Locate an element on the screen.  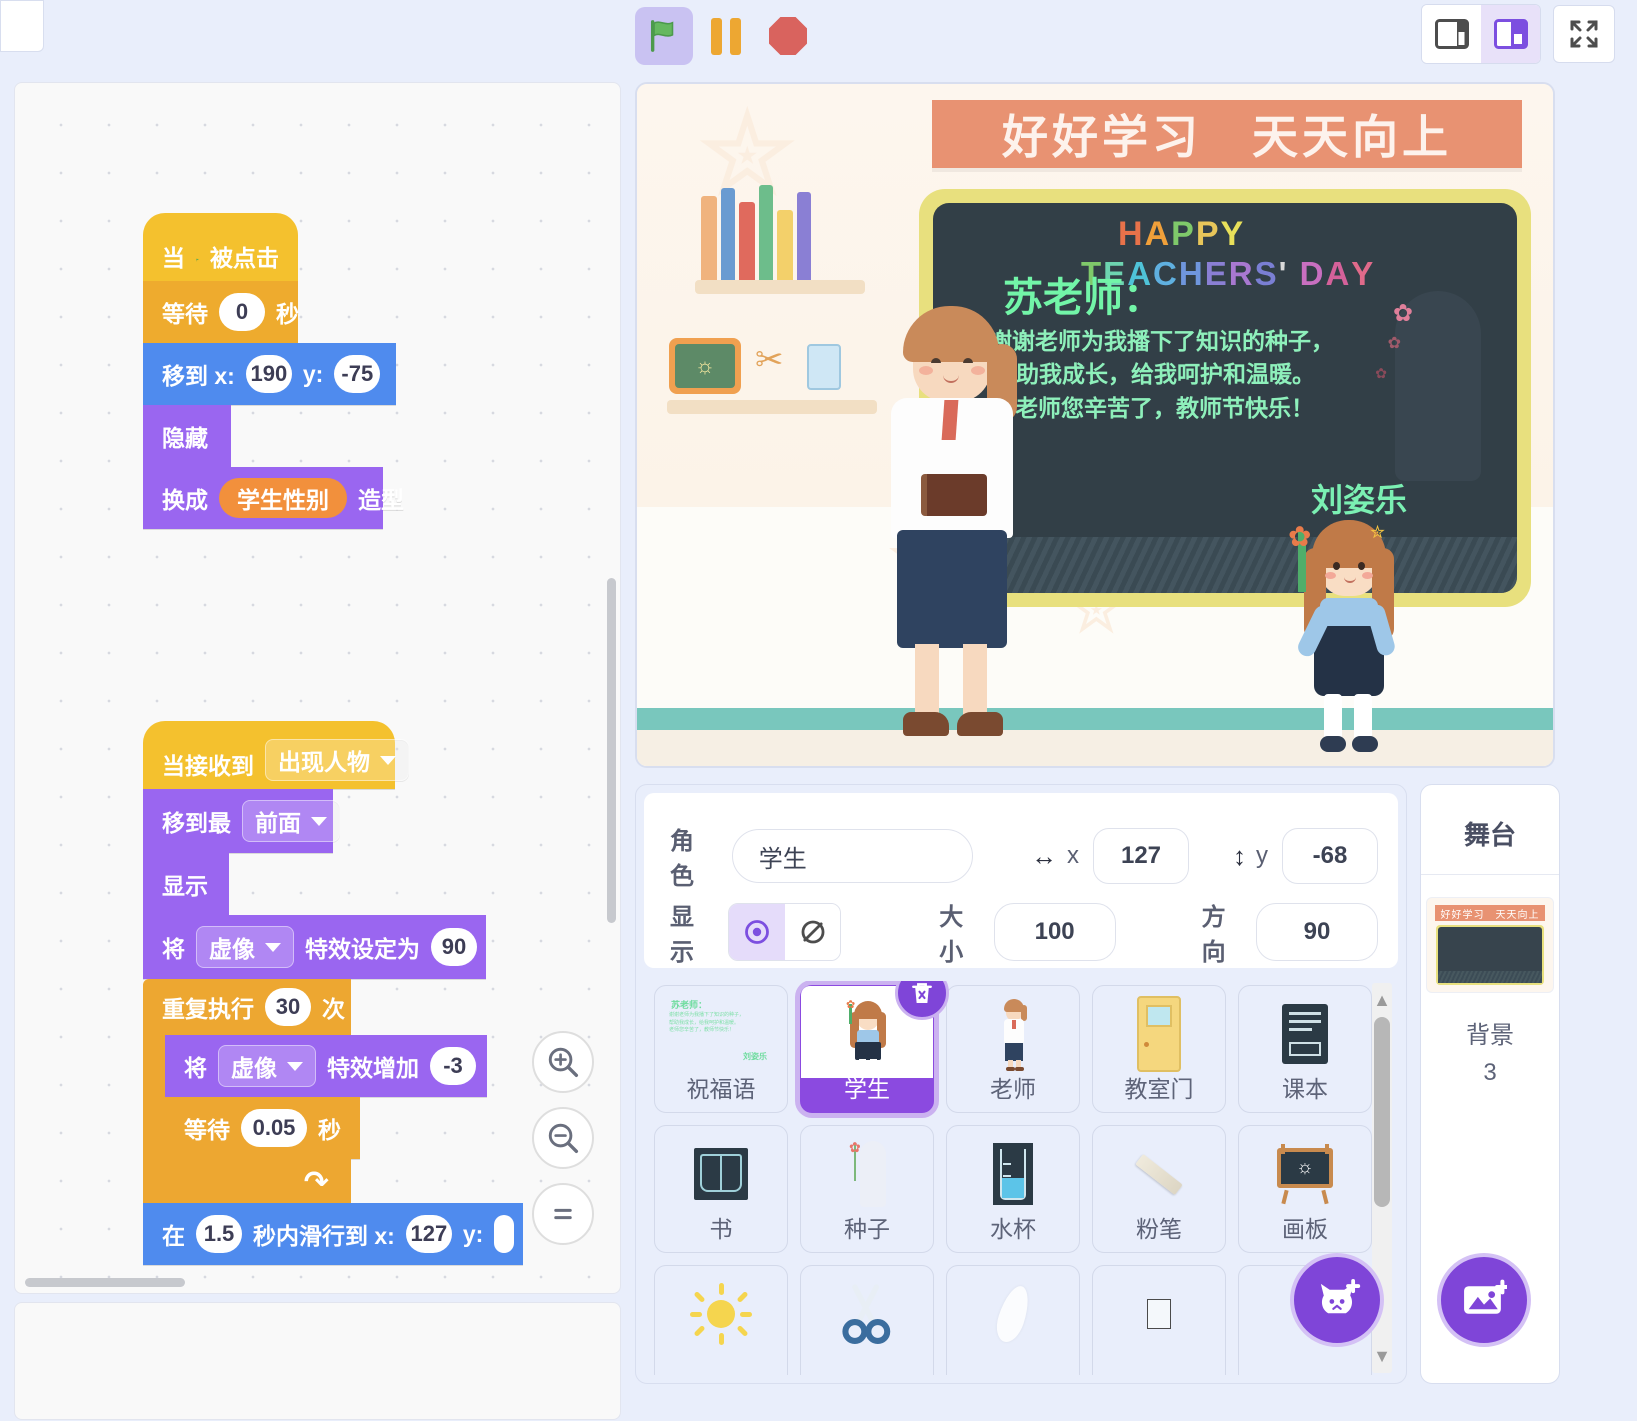
block-repeat: 重复执行 30 次 将 虚像 特效增加 -3 等待 0.05 秒 ↷ is located at coordinates (333, 1091).